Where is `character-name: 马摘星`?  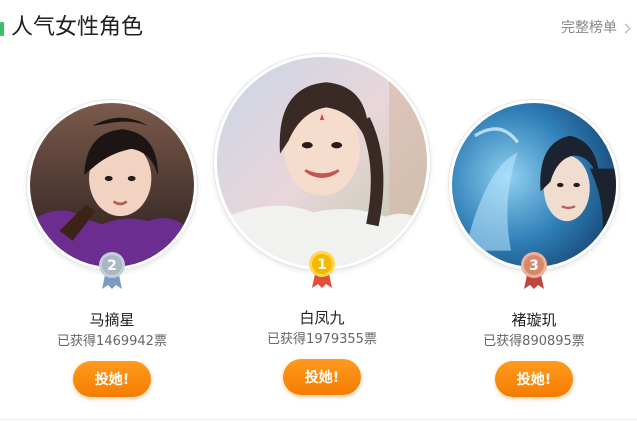 character-name: 马摘星 is located at coordinates (112, 320).